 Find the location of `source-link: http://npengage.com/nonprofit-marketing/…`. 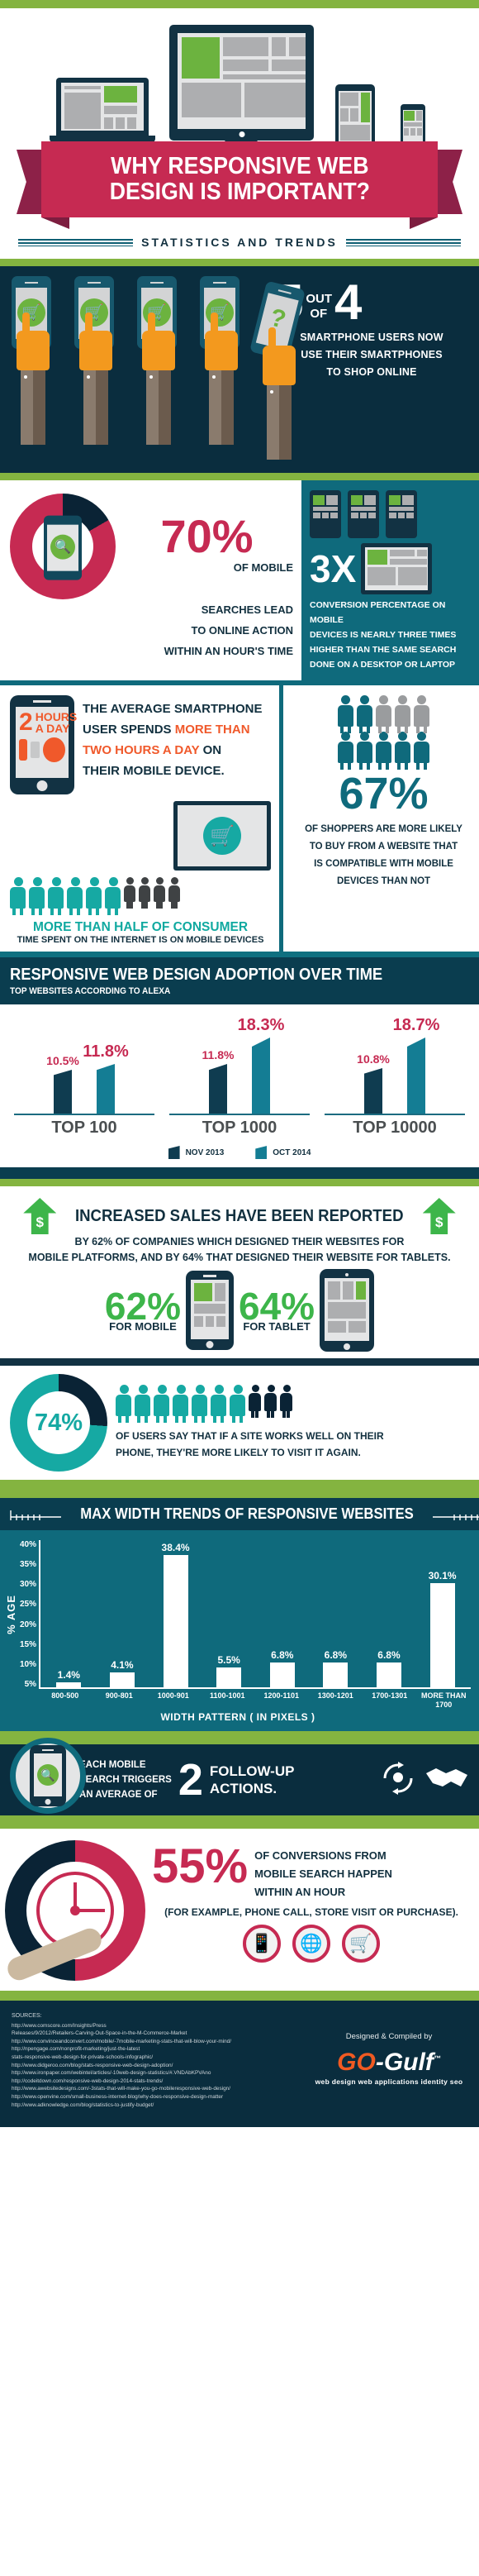

source-link: http://npengage.com/nonprofit-marketing/… is located at coordinates (157, 2049).